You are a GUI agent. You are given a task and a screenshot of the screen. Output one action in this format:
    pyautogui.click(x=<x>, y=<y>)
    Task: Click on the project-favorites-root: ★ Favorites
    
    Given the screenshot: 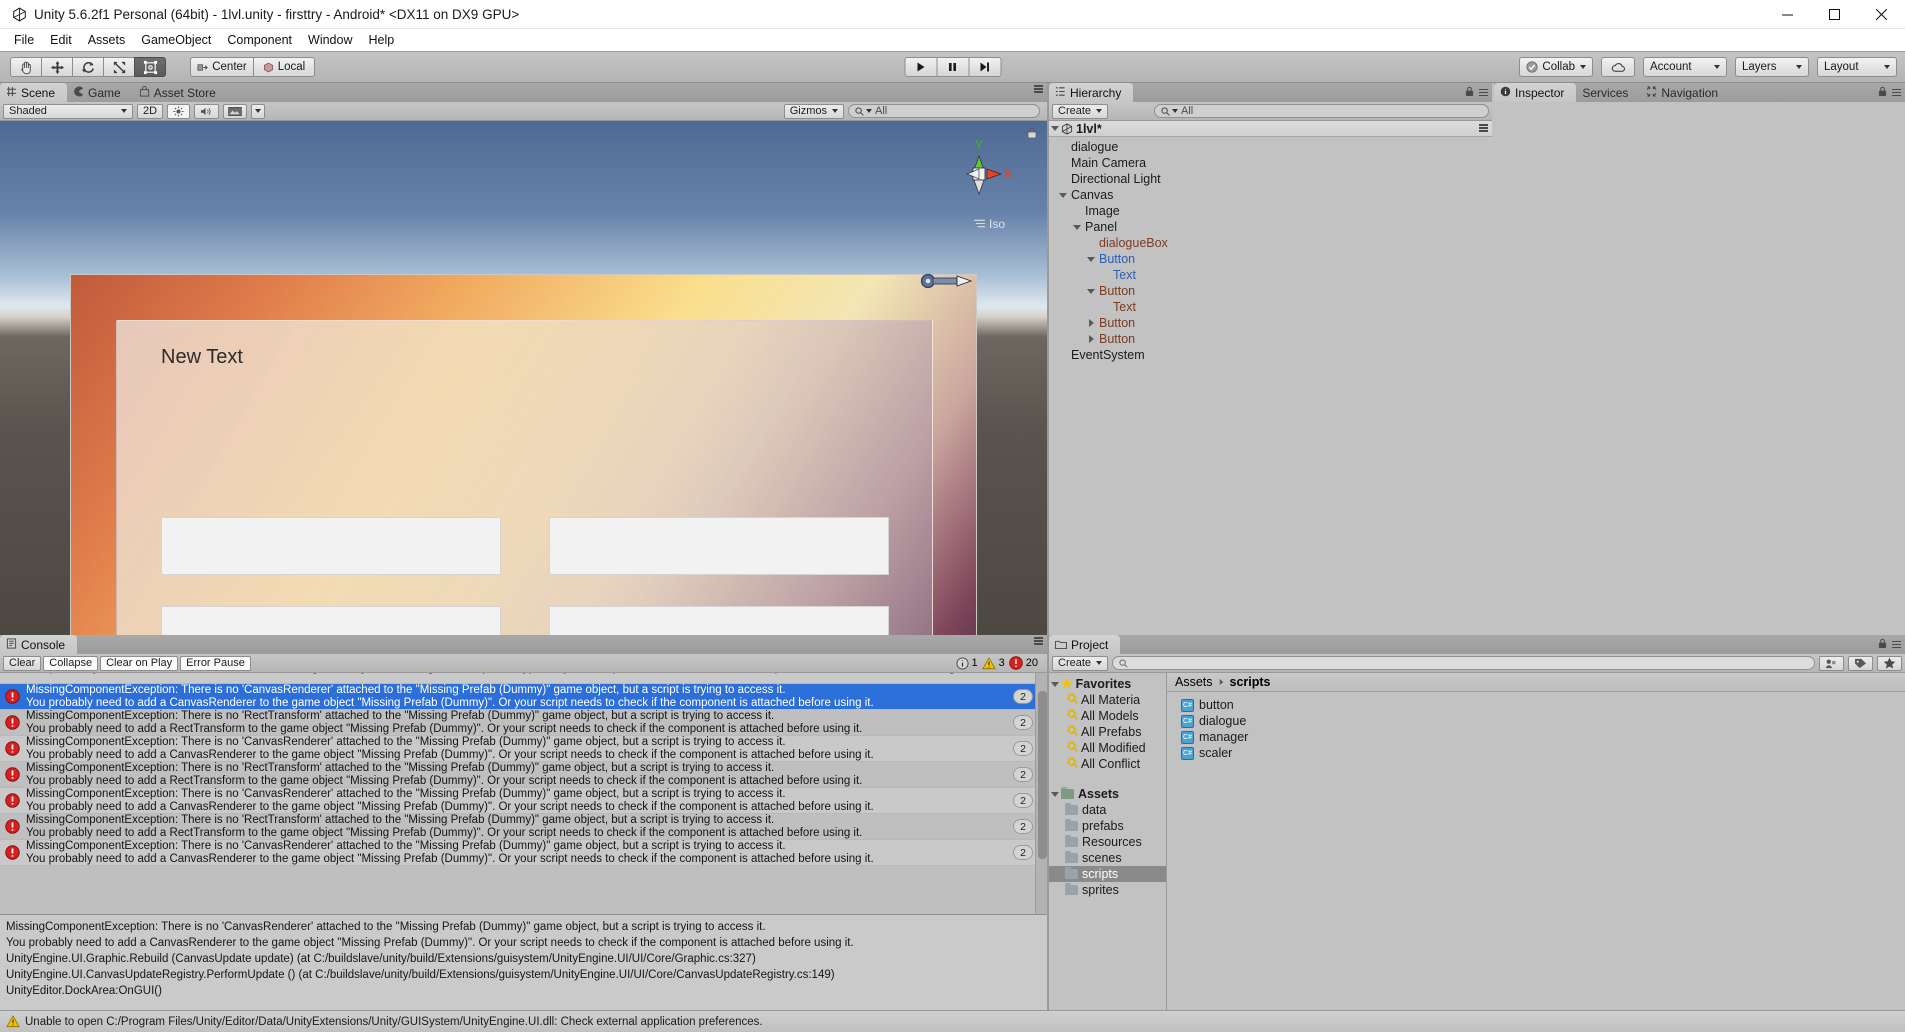 What is the action you would take?
    pyautogui.click(x=1107, y=684)
    